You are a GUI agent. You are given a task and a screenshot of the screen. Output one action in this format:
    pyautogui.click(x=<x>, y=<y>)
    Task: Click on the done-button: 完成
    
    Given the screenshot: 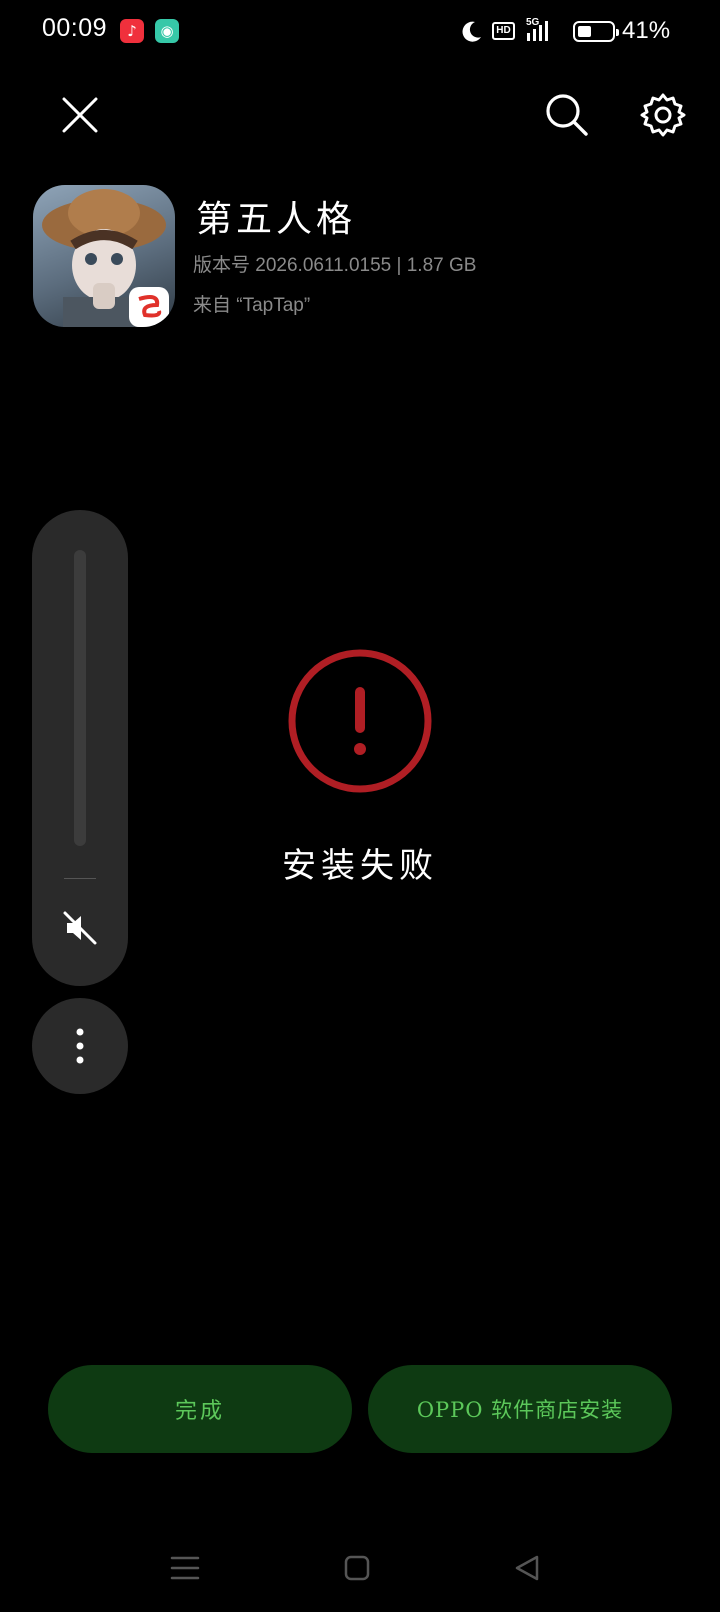 What is the action you would take?
    pyautogui.click(x=200, y=1409)
    